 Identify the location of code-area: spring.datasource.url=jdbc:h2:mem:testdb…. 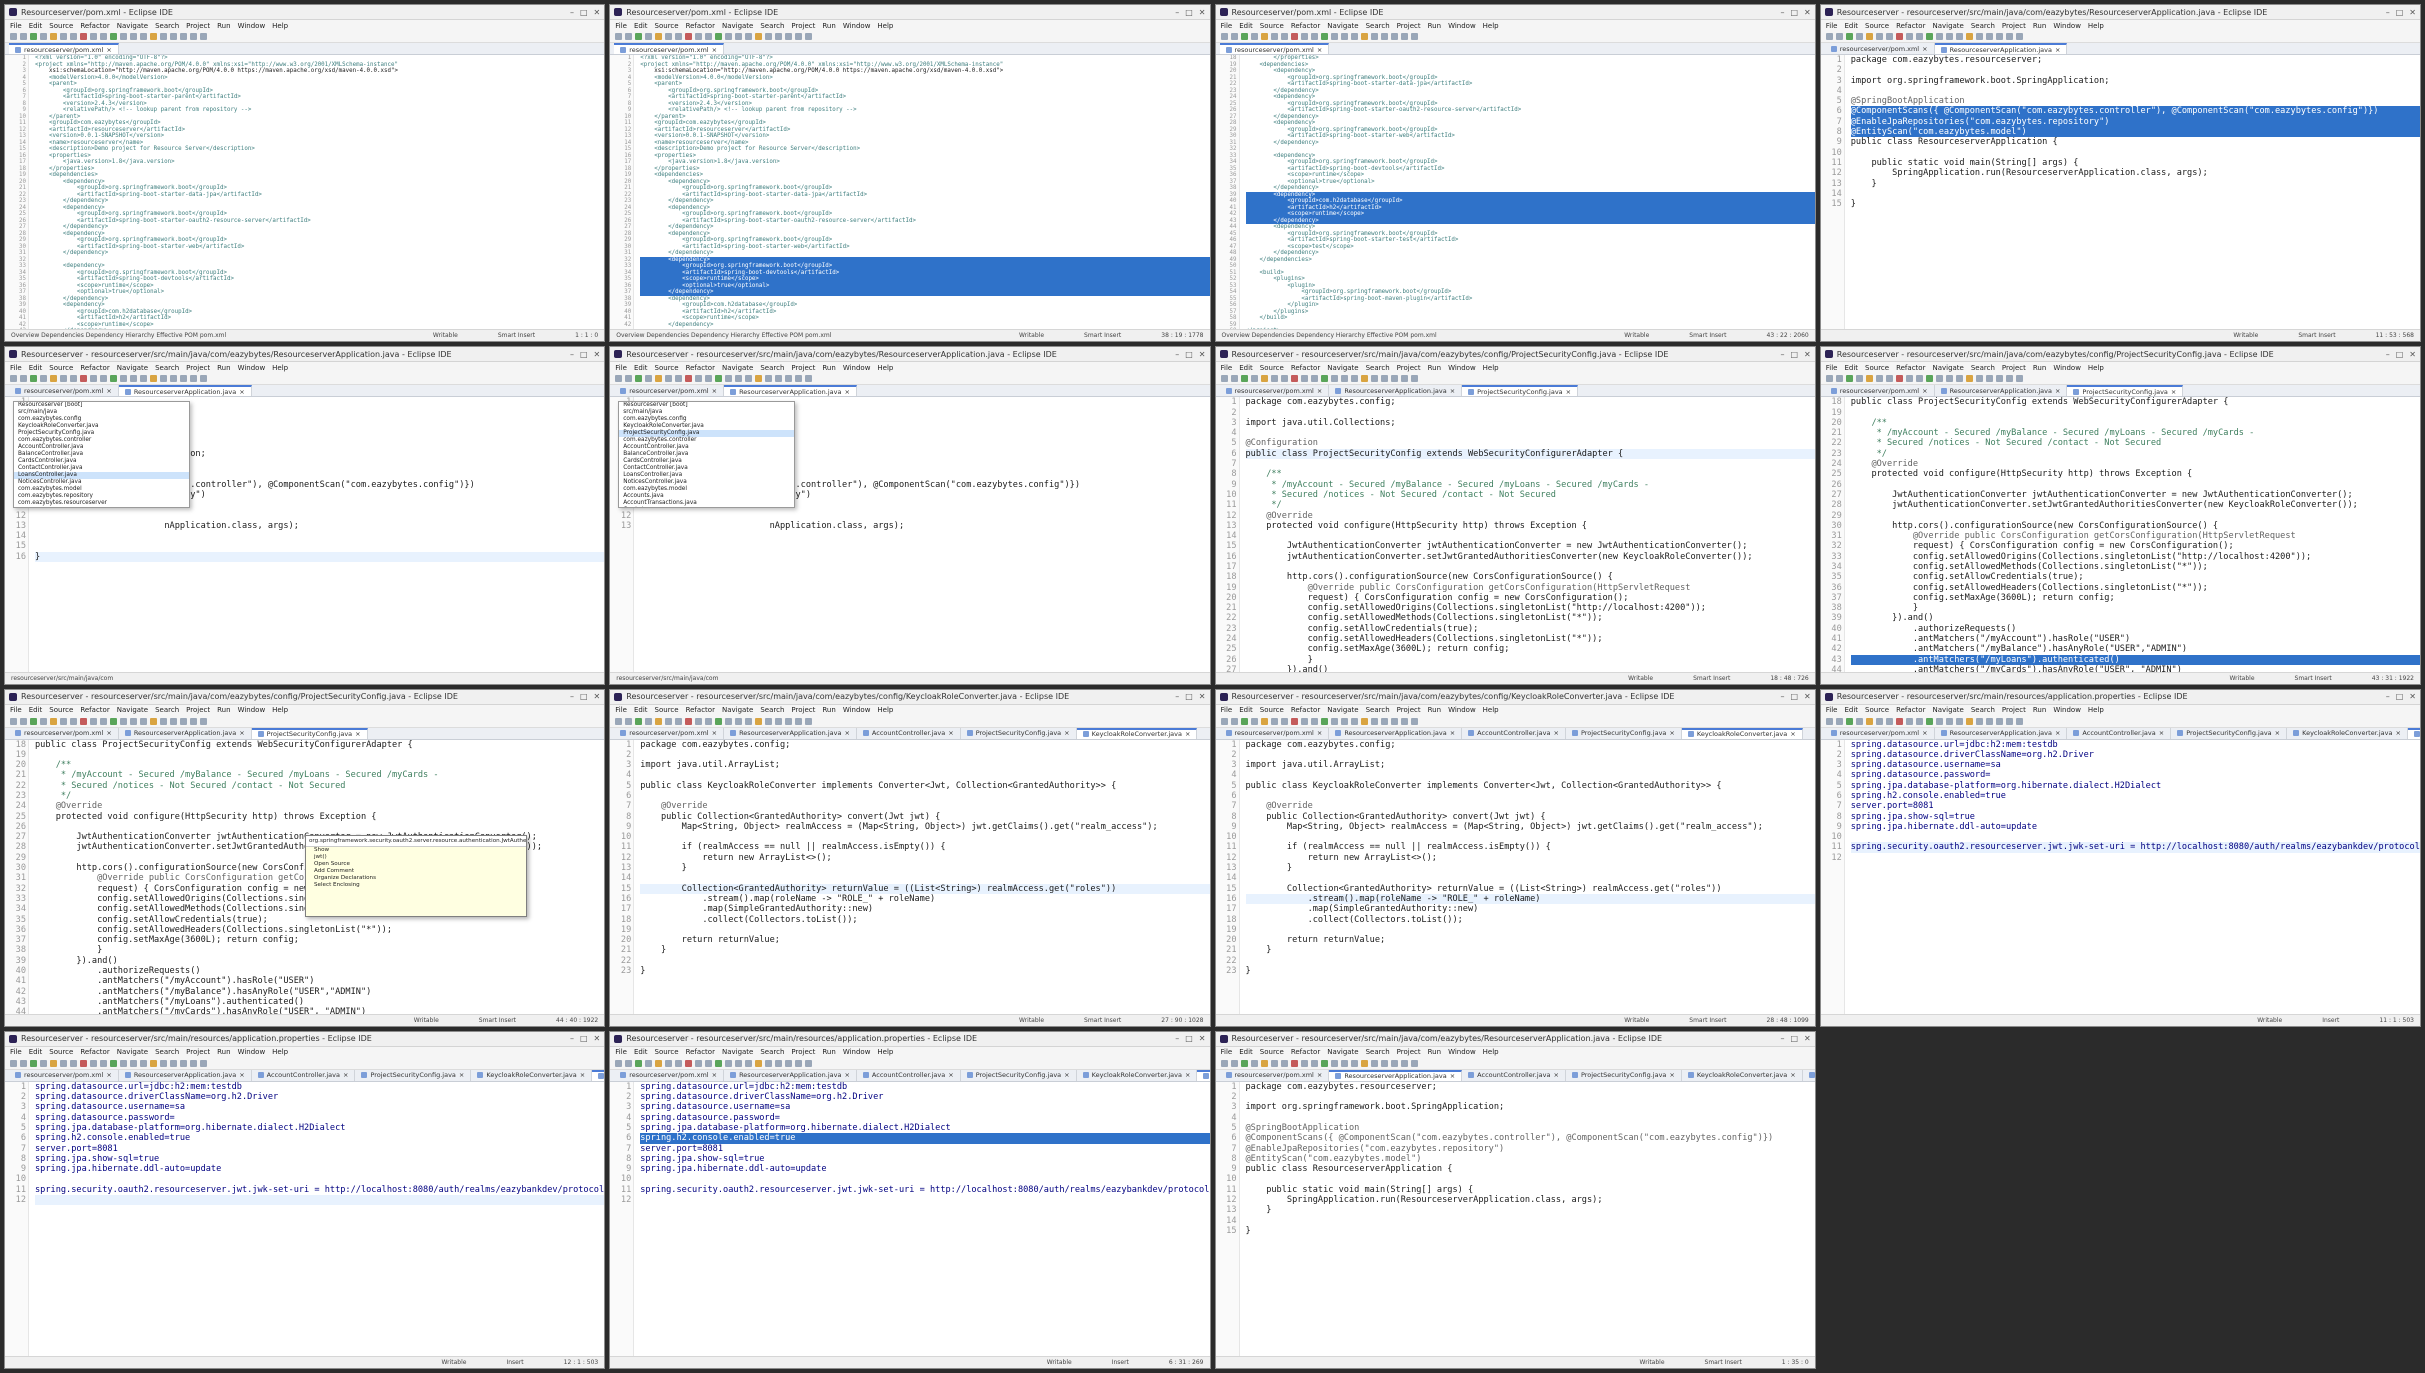
(2132, 877).